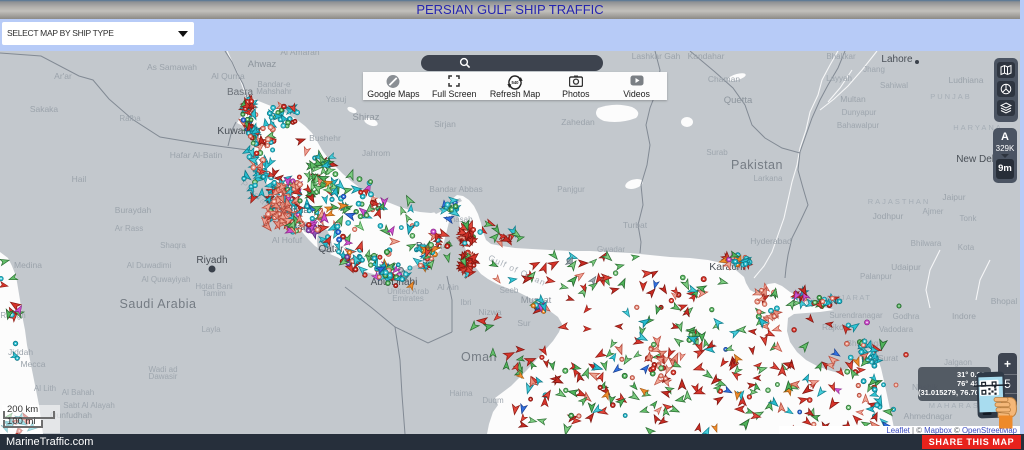 The image size is (1024, 450). What do you see at coordinates (523, 323) in the screenshot?
I see `svg-text: Sur` at bounding box center [523, 323].